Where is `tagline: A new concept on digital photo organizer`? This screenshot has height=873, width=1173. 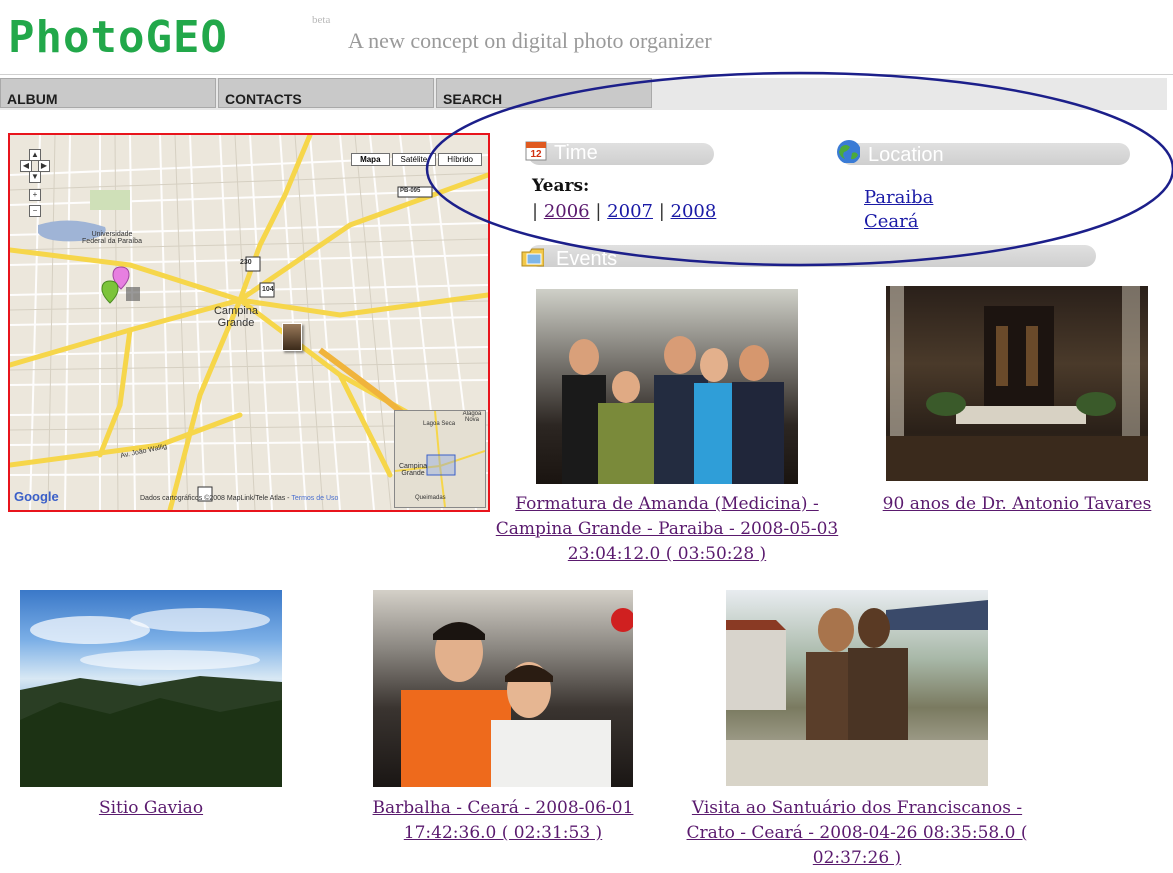 tagline: A new concept on digital photo organizer is located at coordinates (530, 40).